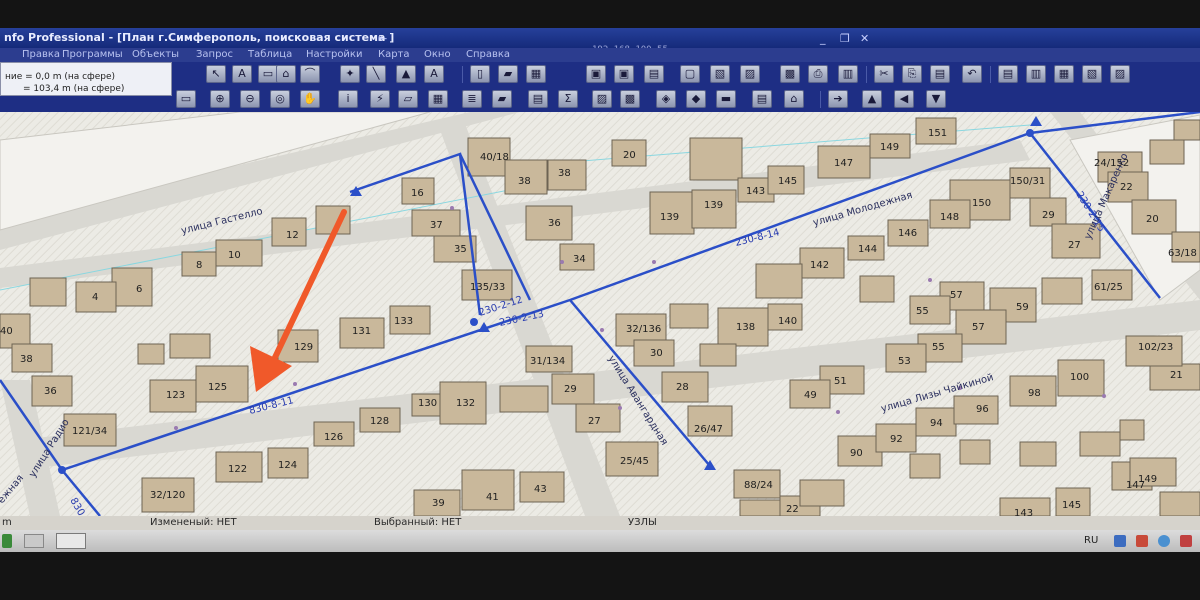 This screenshot has height=600, width=1200. Describe the element at coordinates (972, 74) in the screenshot. I see `undo-icon: ↶` at that location.